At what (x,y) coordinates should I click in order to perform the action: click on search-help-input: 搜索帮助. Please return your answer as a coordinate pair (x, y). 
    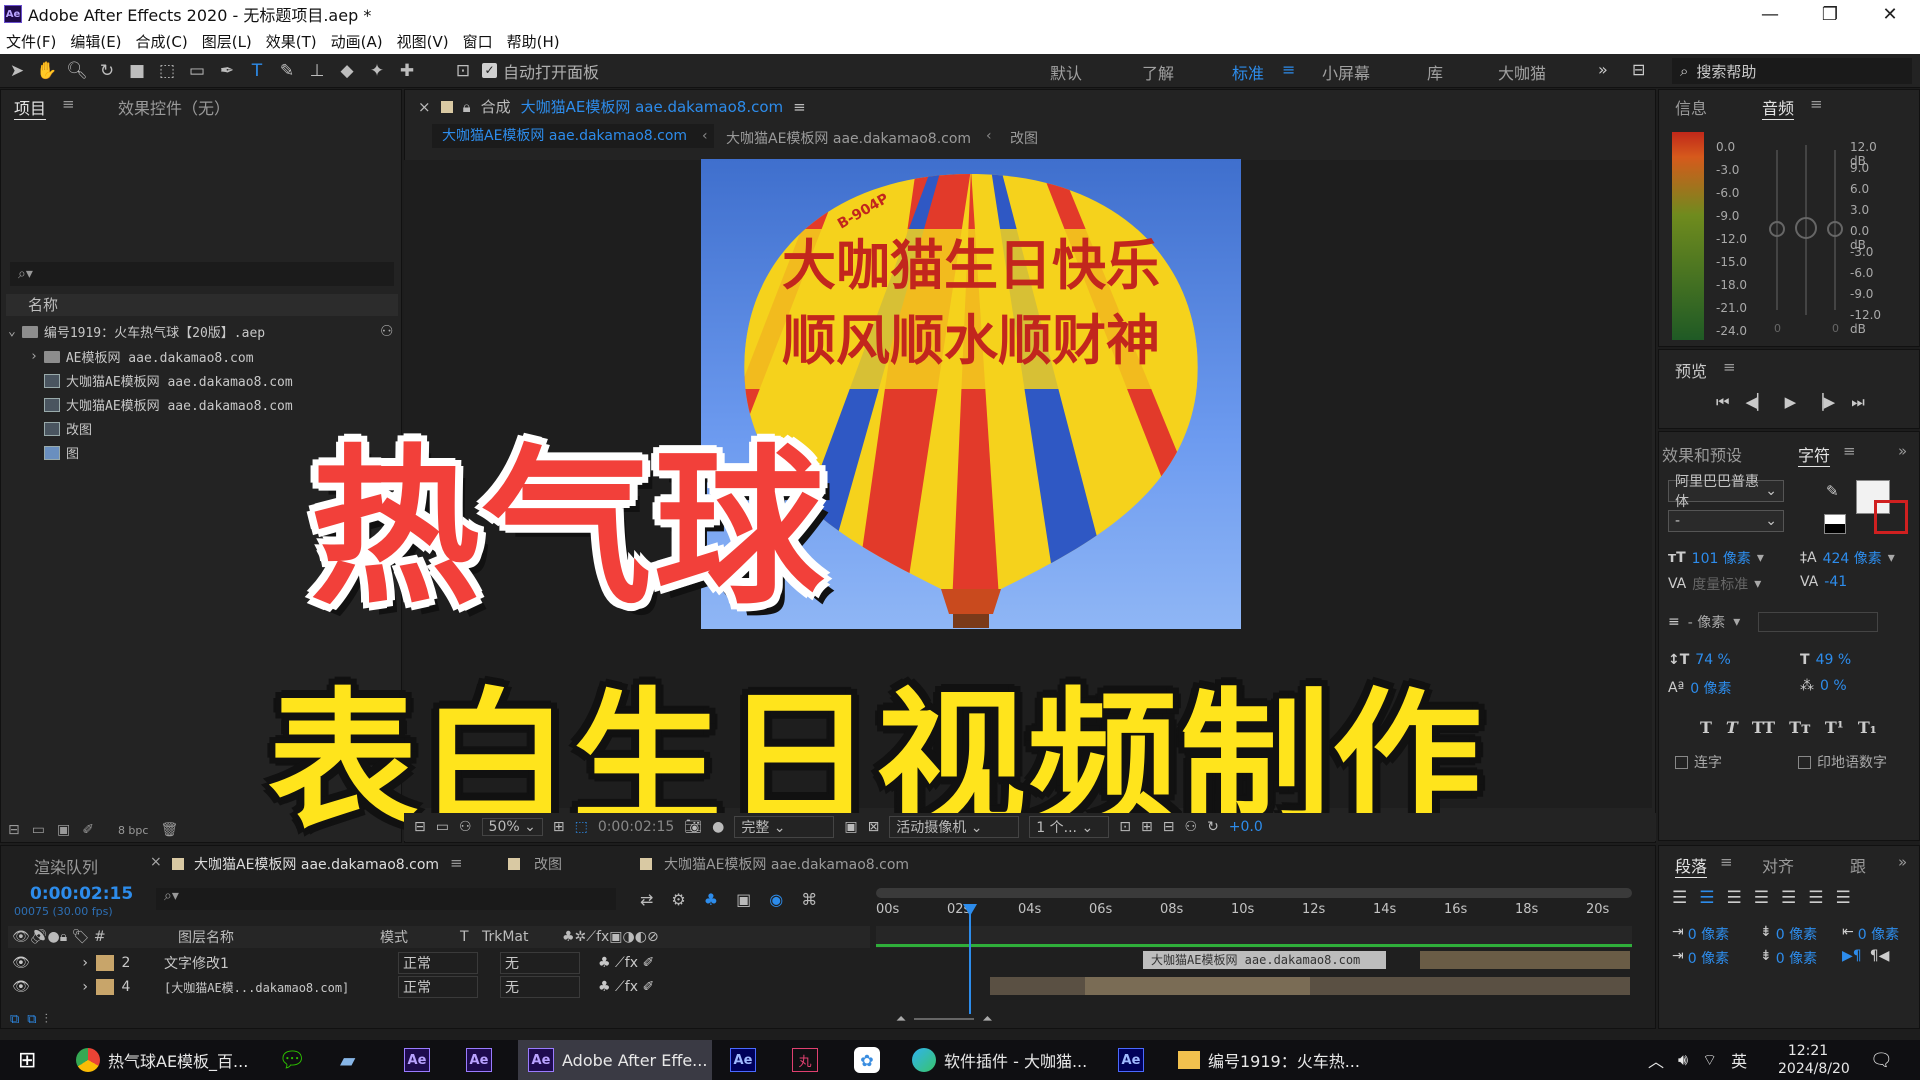
    Looking at the image, I should click on (1726, 71).